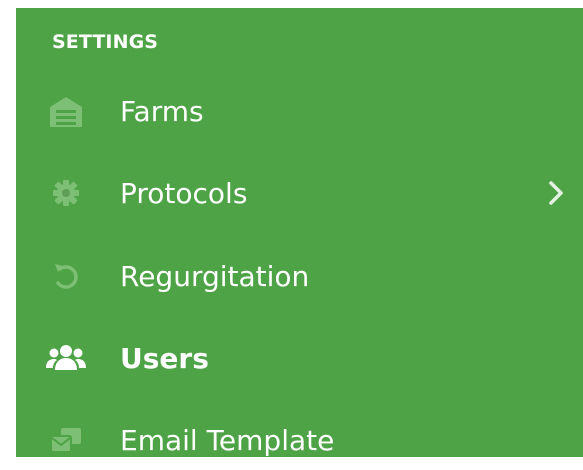 The height and width of the screenshot is (470, 583). Describe the element at coordinates (66, 358) in the screenshot. I see `users-icon` at that location.